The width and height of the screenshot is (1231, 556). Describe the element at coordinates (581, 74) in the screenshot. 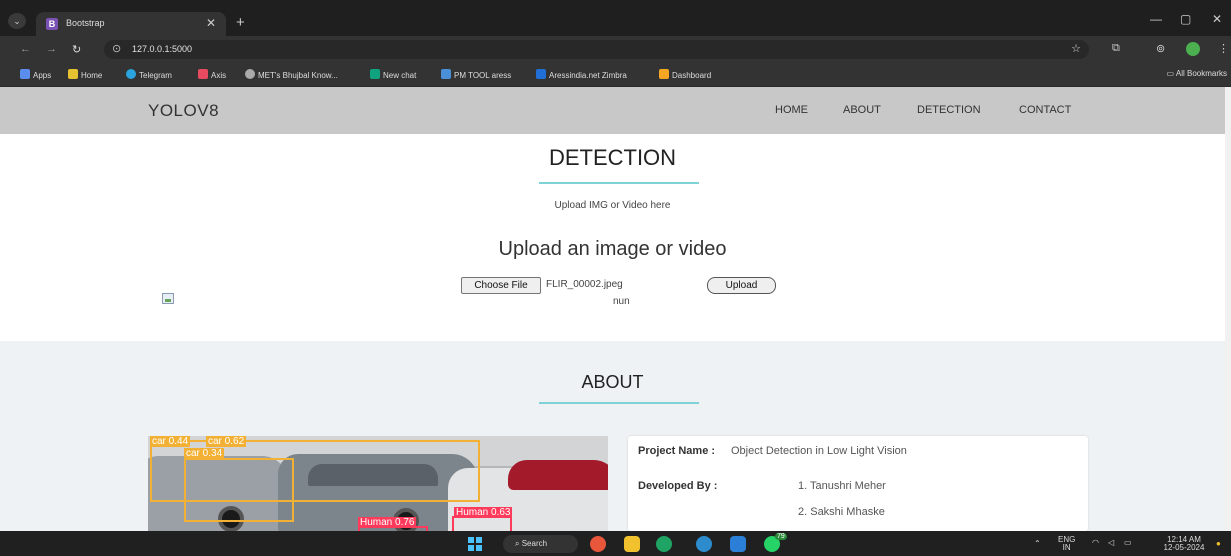

I see `bookmark-zimbra: Aressindia.net Zimbra` at that location.